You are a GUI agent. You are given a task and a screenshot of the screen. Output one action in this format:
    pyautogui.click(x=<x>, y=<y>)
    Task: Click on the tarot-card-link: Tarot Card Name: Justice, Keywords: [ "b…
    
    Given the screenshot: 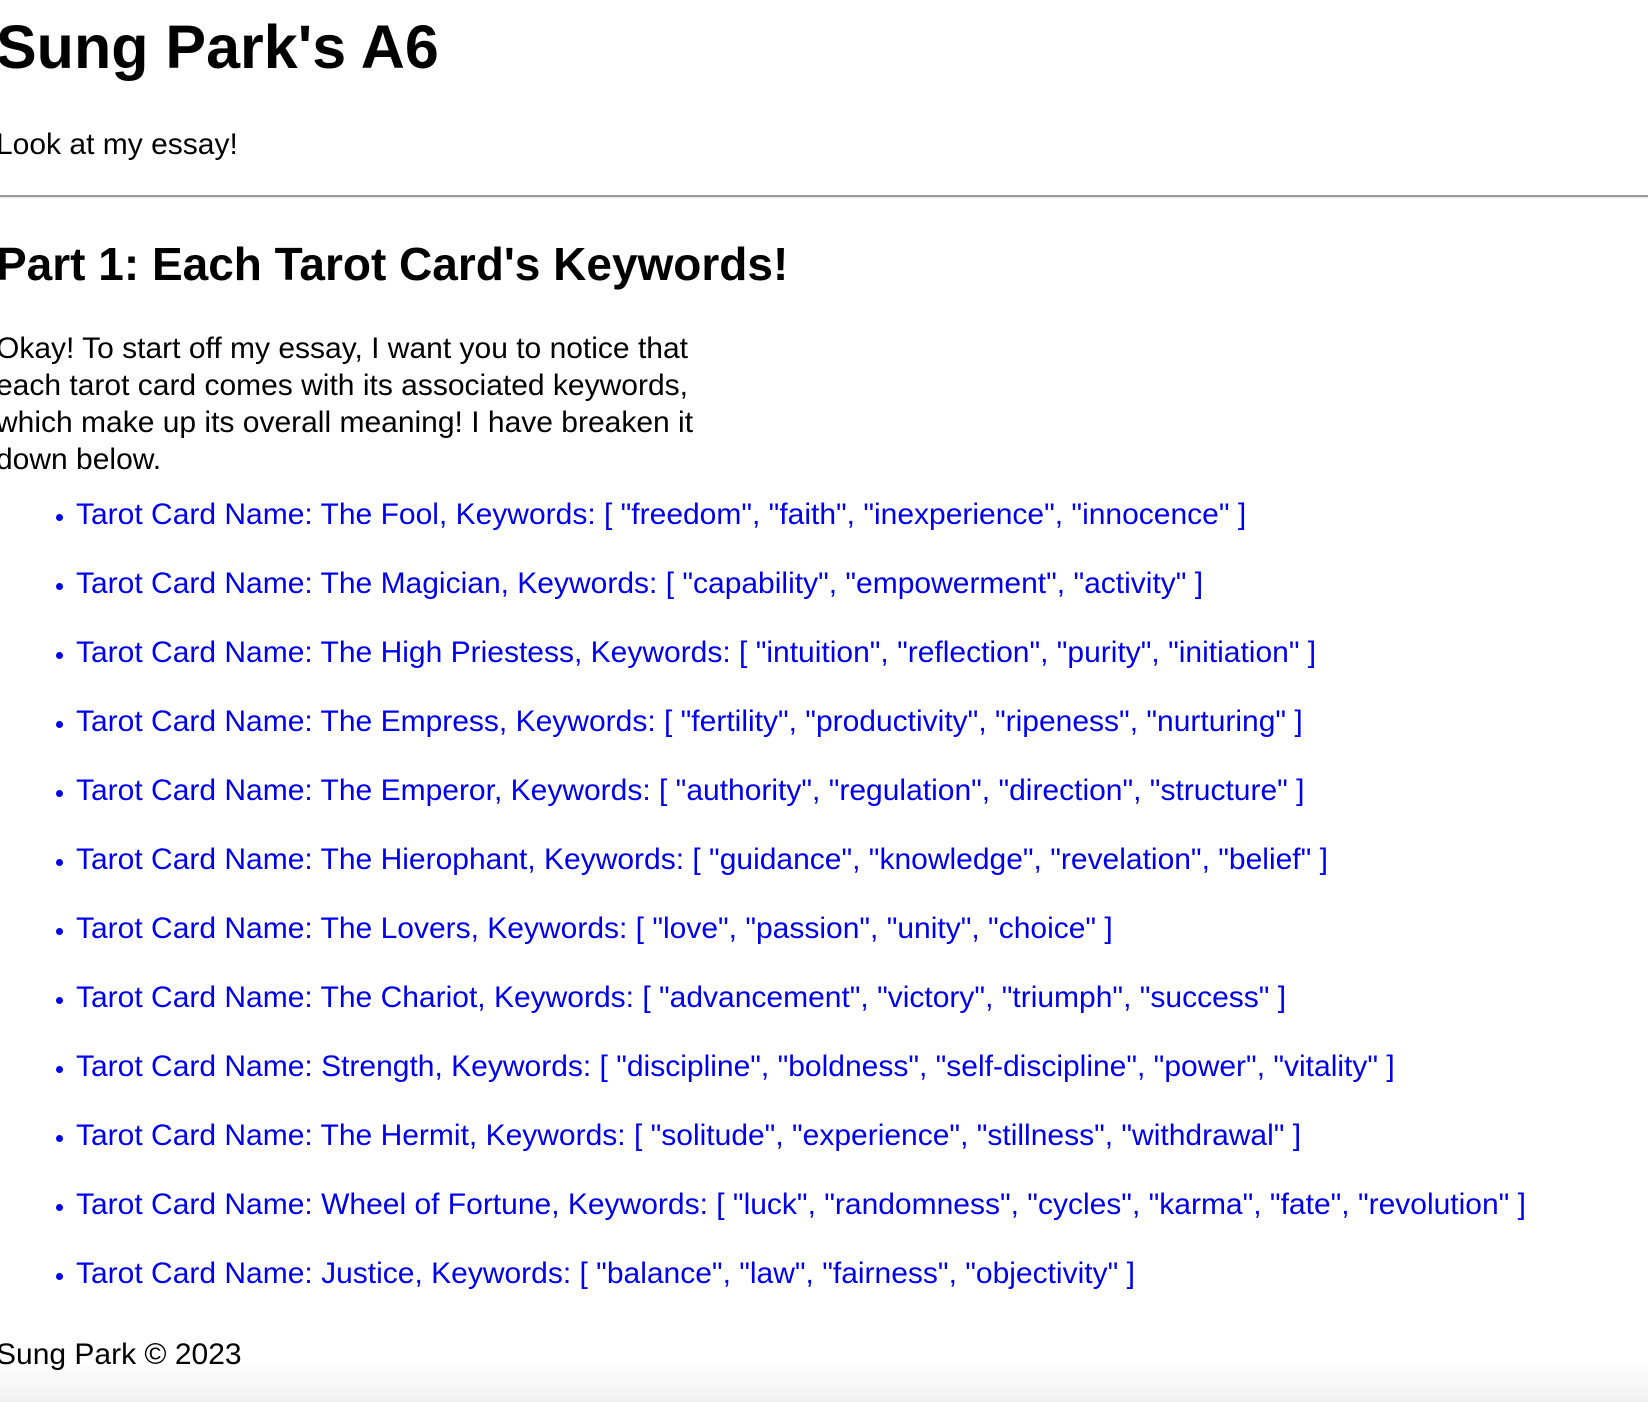 What is the action you would take?
    pyautogui.click(x=605, y=1273)
    